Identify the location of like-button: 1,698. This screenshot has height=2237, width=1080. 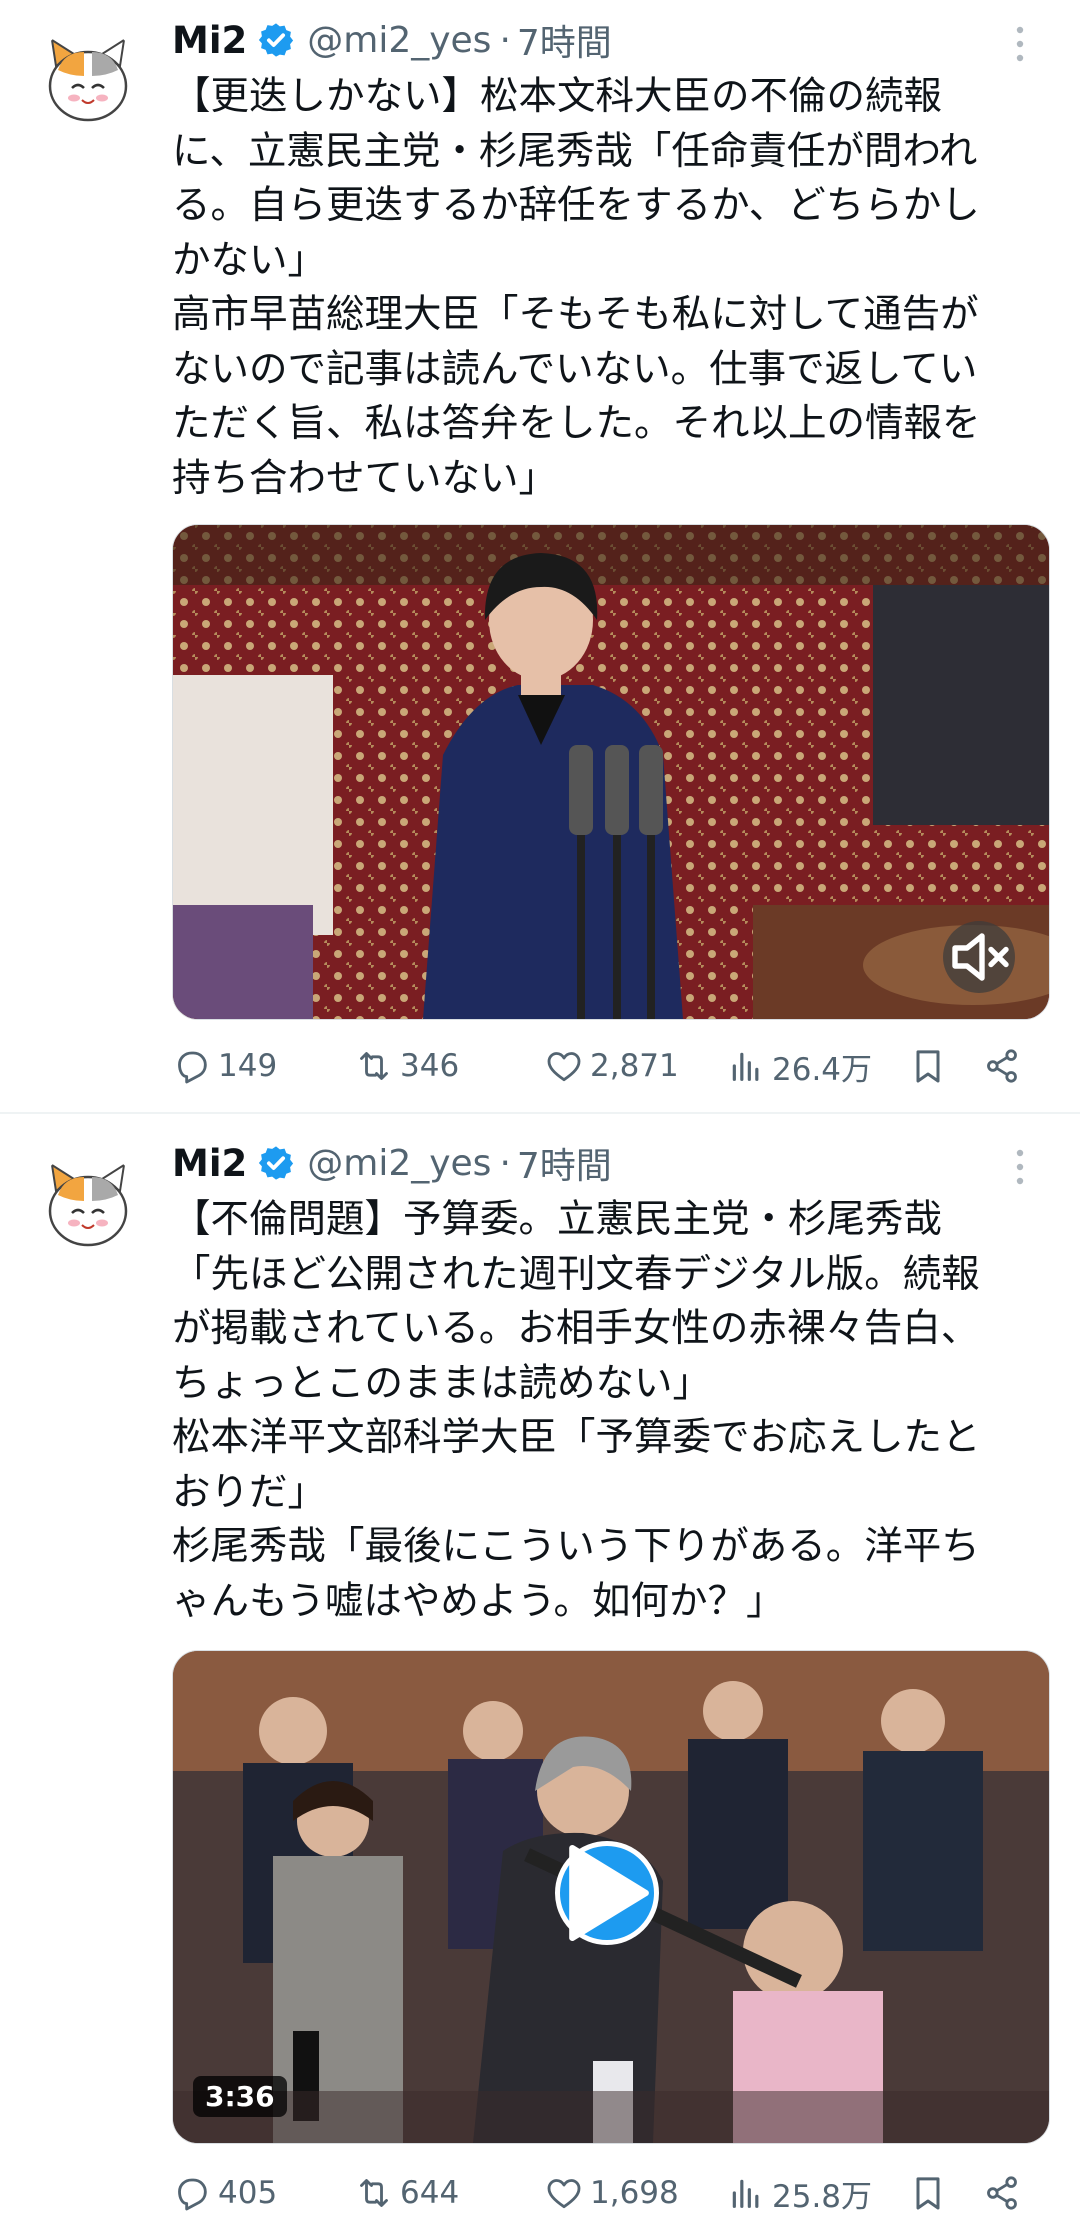
(611, 2193).